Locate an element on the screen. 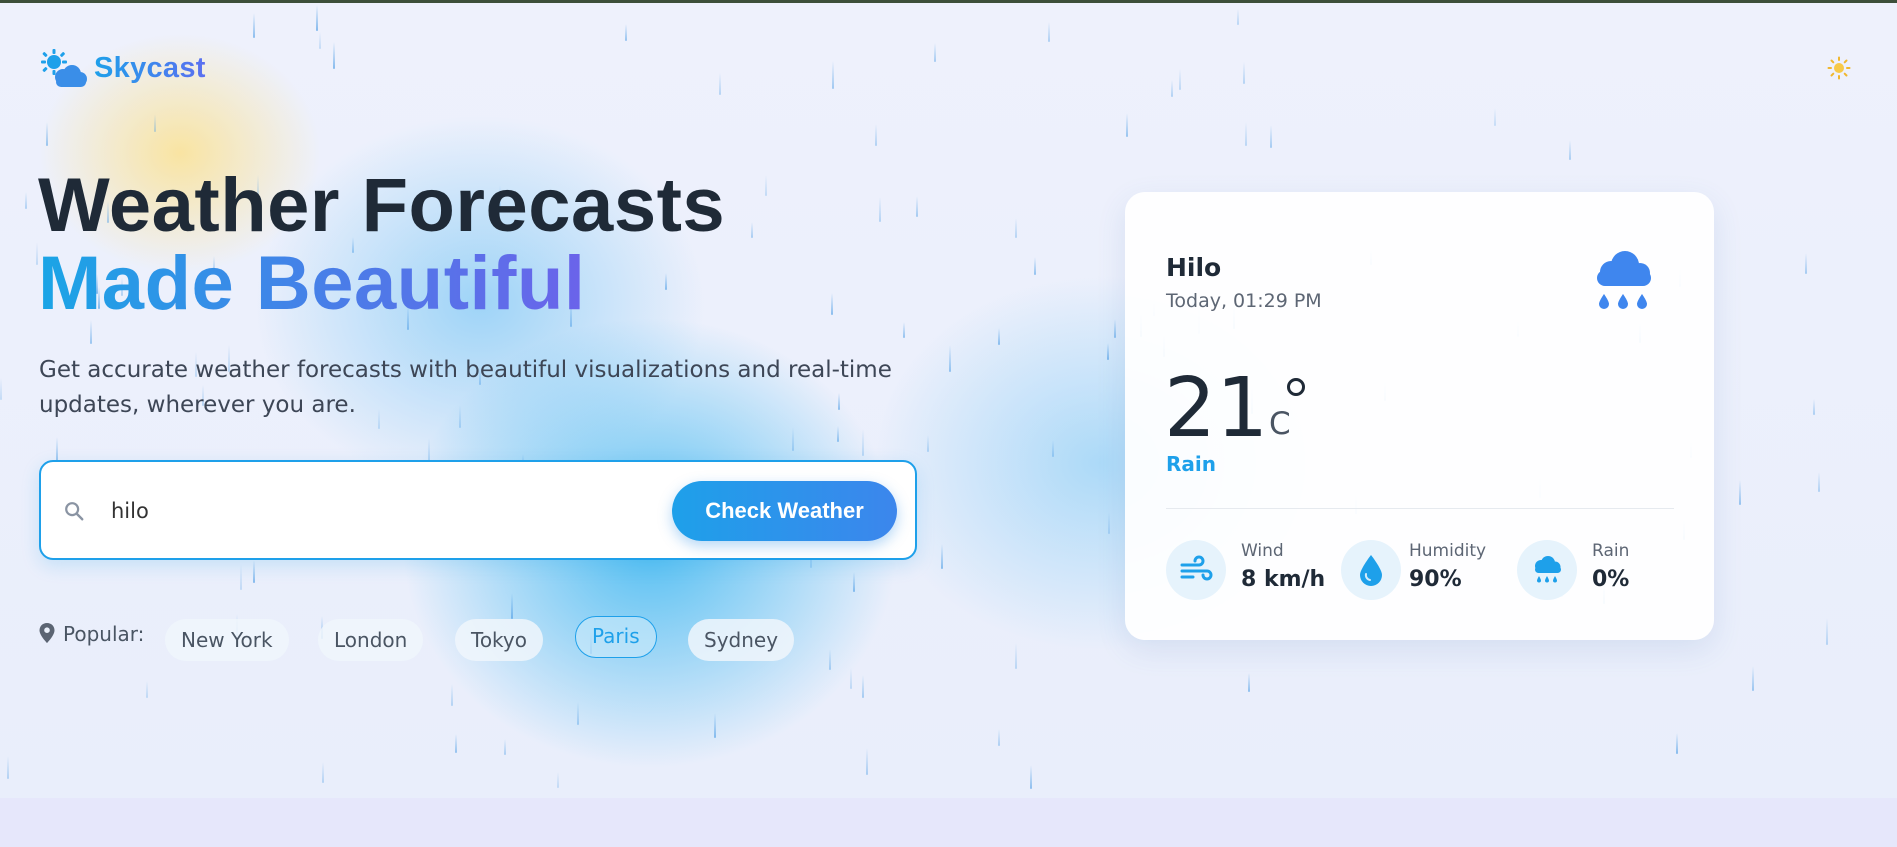 This screenshot has height=847, width=1897. card-divider is located at coordinates (1420, 508).